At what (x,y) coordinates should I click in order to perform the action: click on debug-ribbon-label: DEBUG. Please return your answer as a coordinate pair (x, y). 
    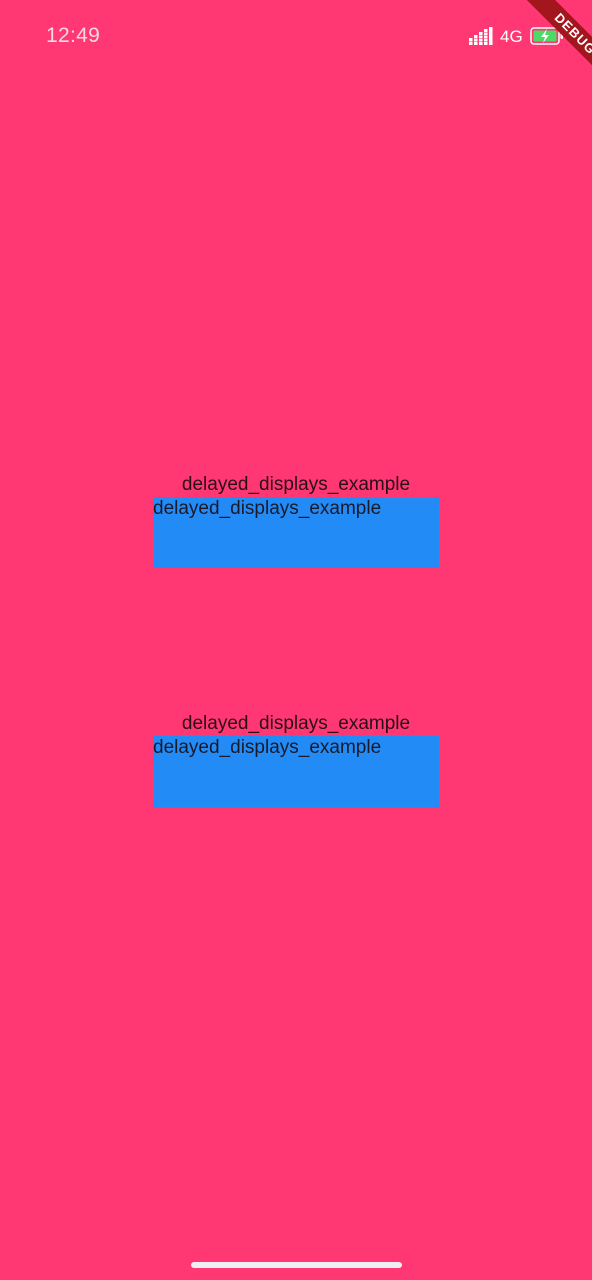
    Looking at the image, I should click on (553, 47).